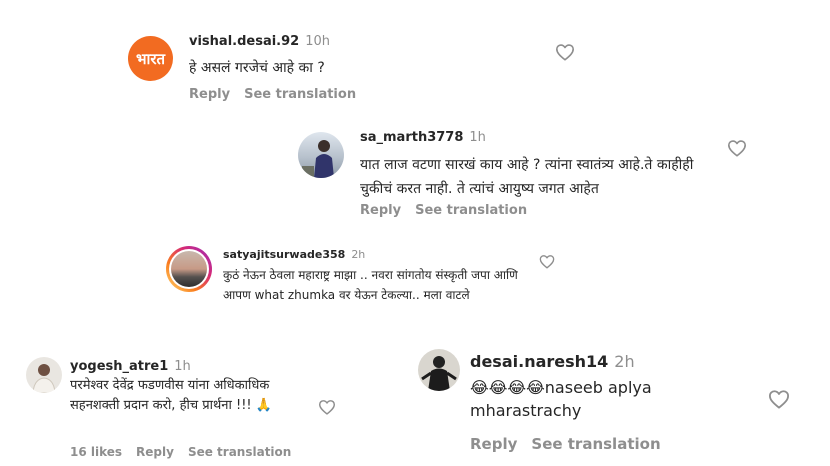 The image size is (830, 466). What do you see at coordinates (411, 137) in the screenshot?
I see `username-text: sa_marth3778` at bounding box center [411, 137].